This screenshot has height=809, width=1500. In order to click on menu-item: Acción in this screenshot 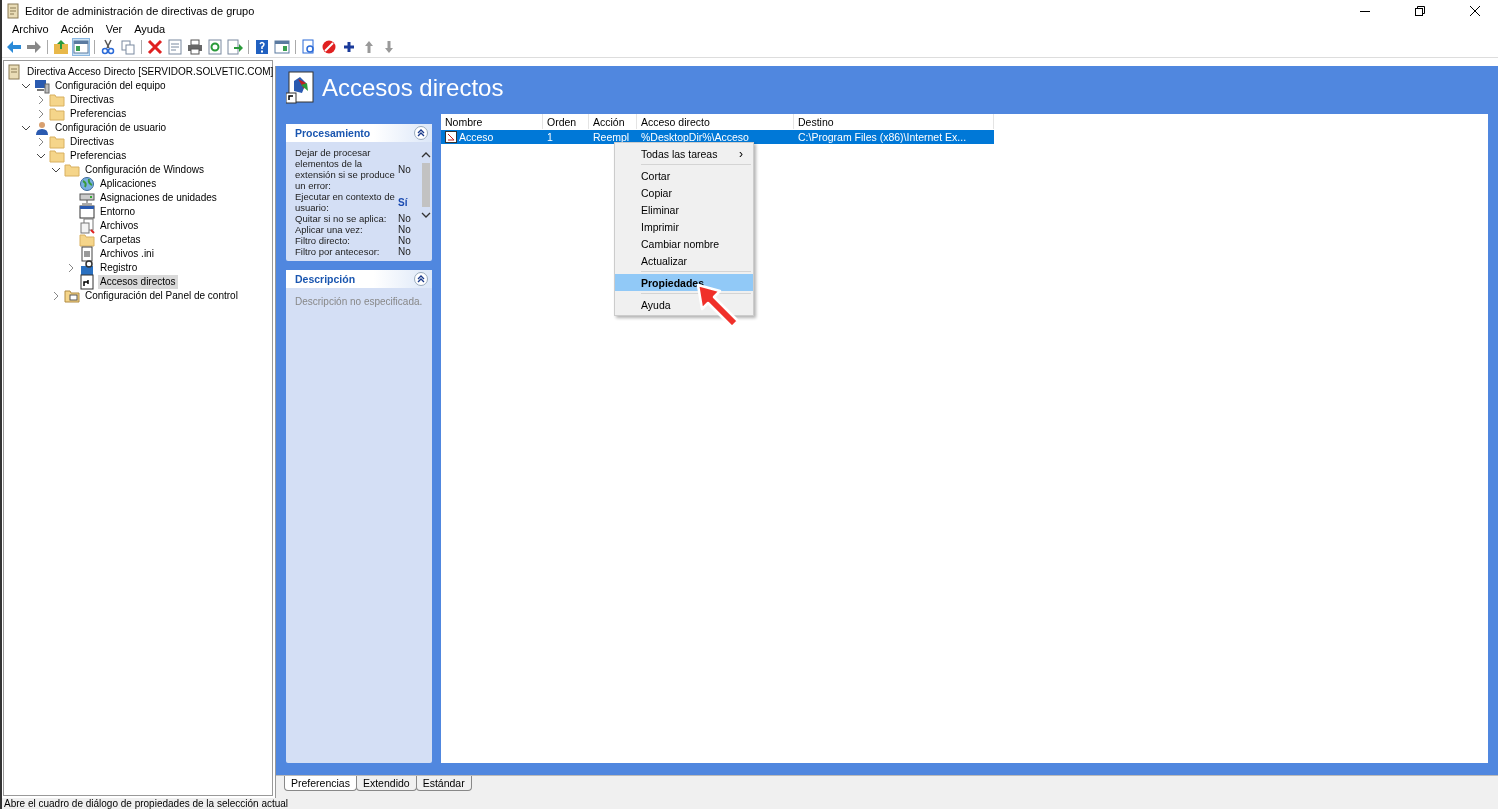, I will do `click(77, 29)`.